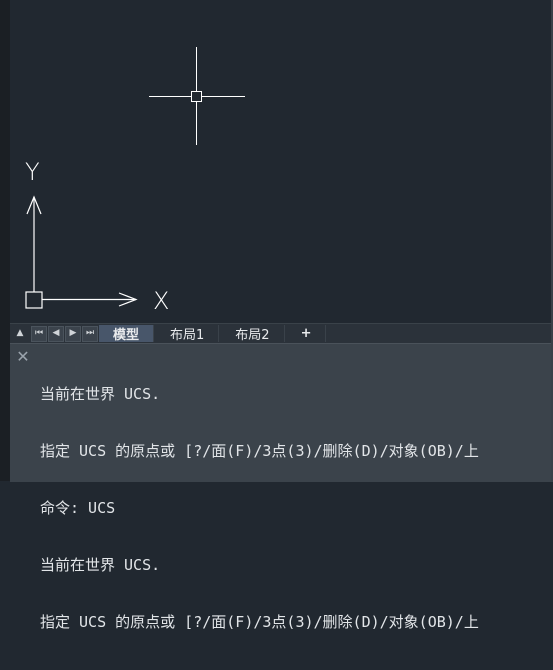  What do you see at coordinates (32, 172) in the screenshot?
I see `y-axis-label: Y` at bounding box center [32, 172].